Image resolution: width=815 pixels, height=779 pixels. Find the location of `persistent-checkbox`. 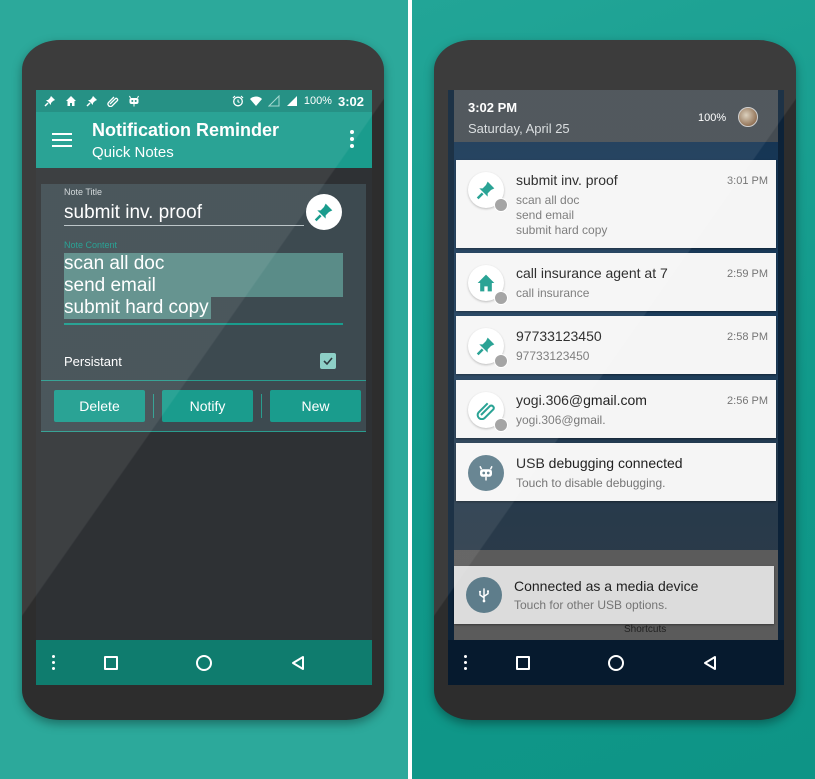

persistent-checkbox is located at coordinates (328, 361).